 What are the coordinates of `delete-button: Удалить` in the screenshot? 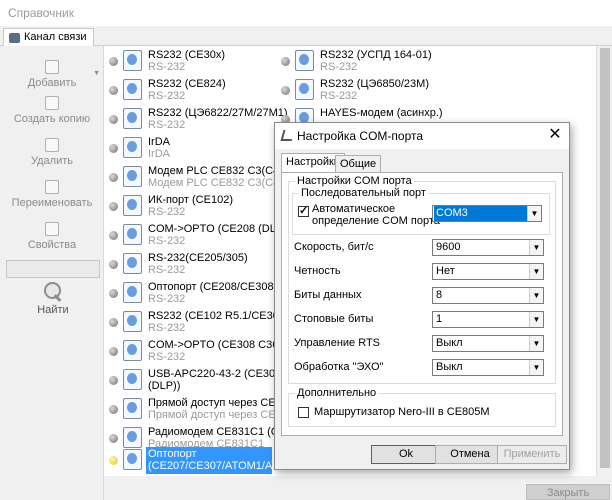 It's located at (52, 155).